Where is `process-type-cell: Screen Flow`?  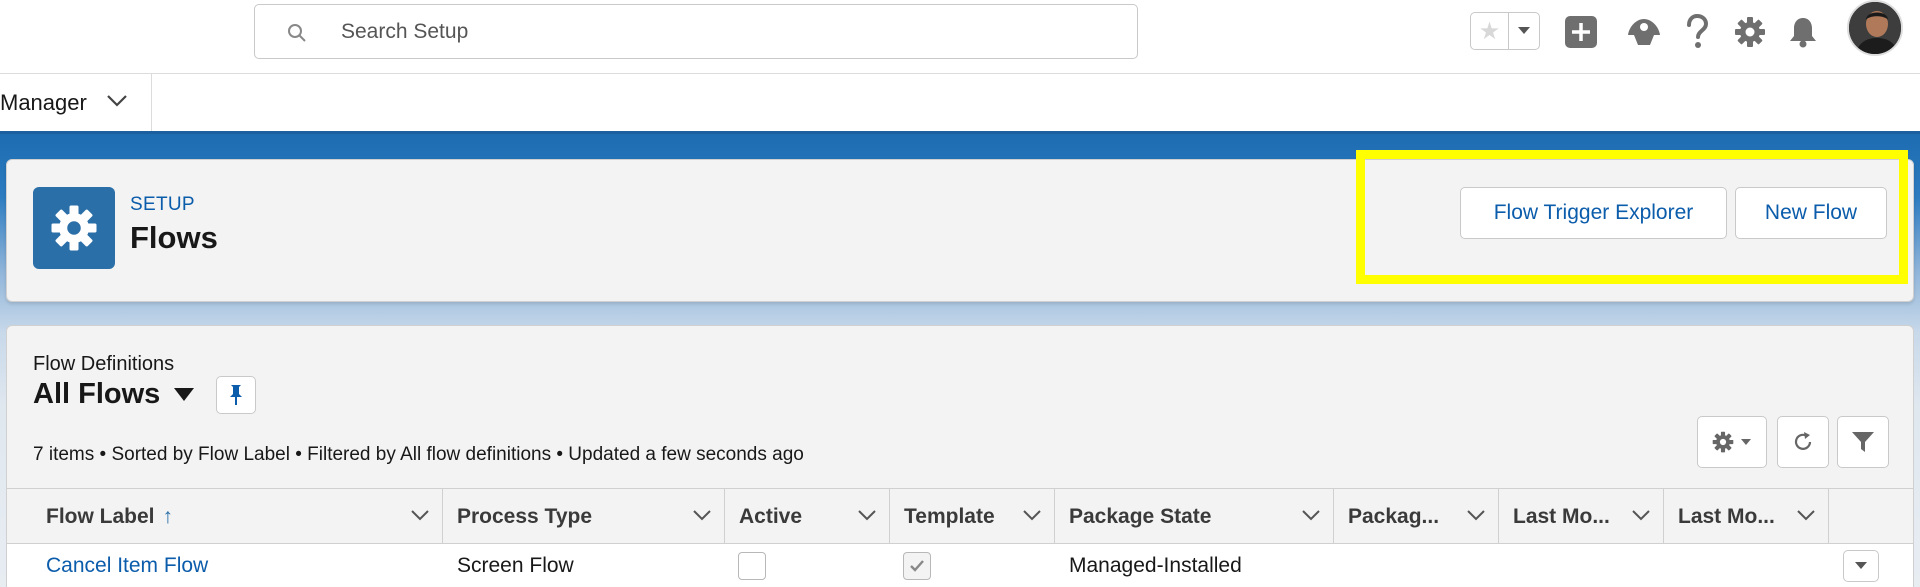
process-type-cell: Screen Flow is located at coordinates (515, 565).